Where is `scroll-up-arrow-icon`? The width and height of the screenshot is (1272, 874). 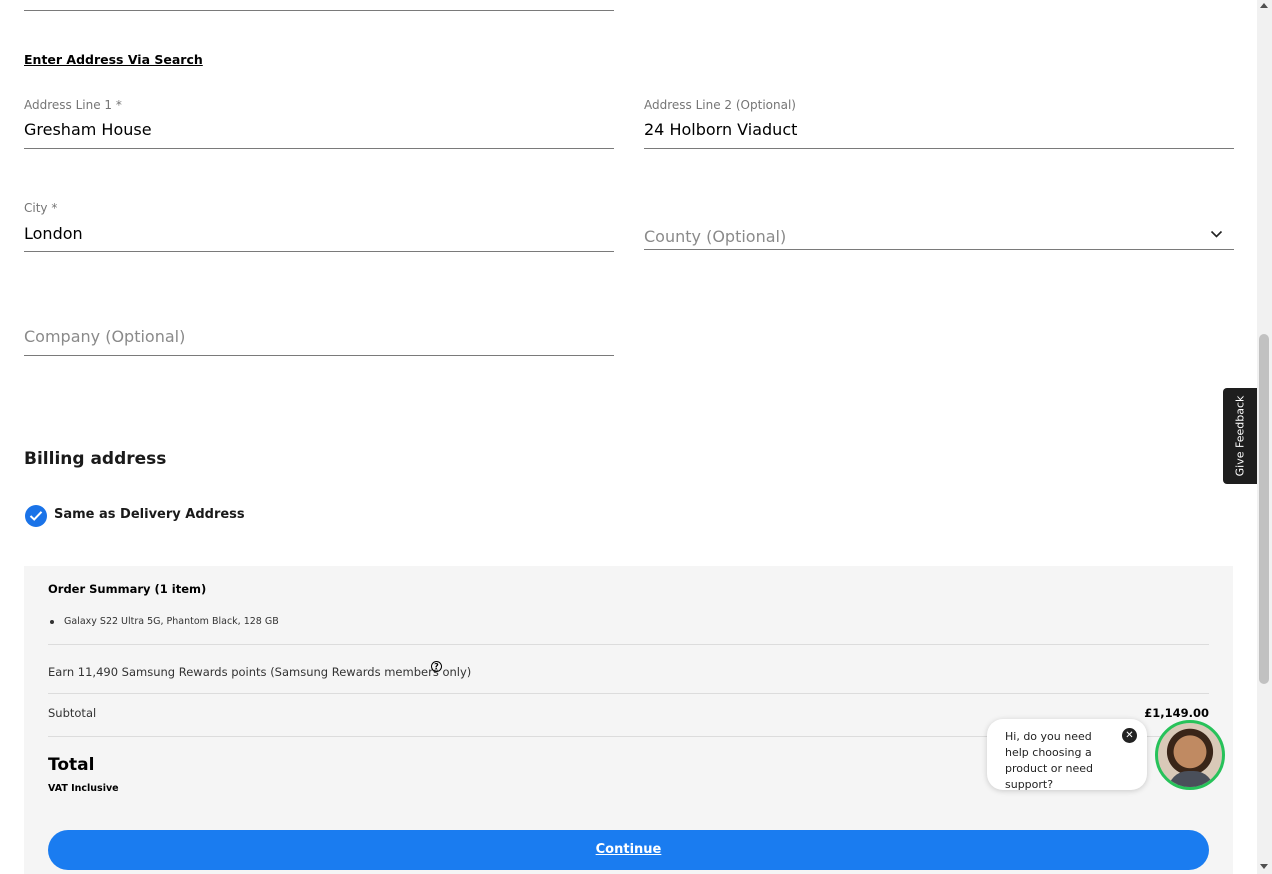
scroll-up-arrow-icon is located at coordinates (1264, 5).